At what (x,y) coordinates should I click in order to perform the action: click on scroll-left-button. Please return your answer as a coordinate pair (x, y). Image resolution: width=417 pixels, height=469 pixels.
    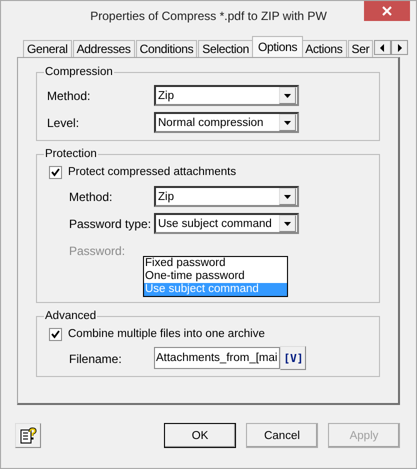
    Looking at the image, I should click on (383, 47).